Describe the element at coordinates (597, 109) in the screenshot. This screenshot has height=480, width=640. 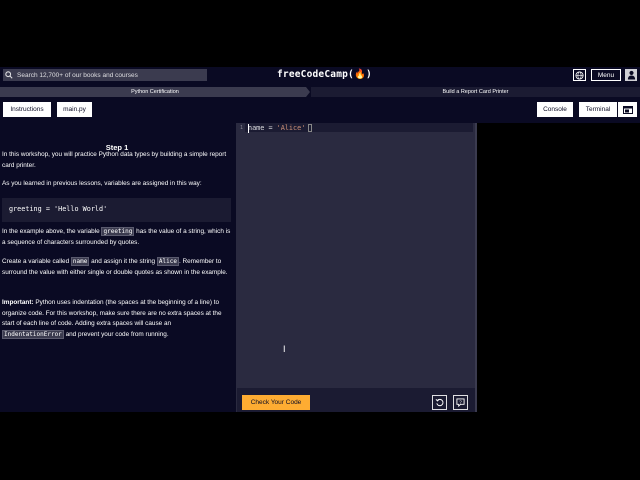
I see `terminal-button: Terminal` at that location.